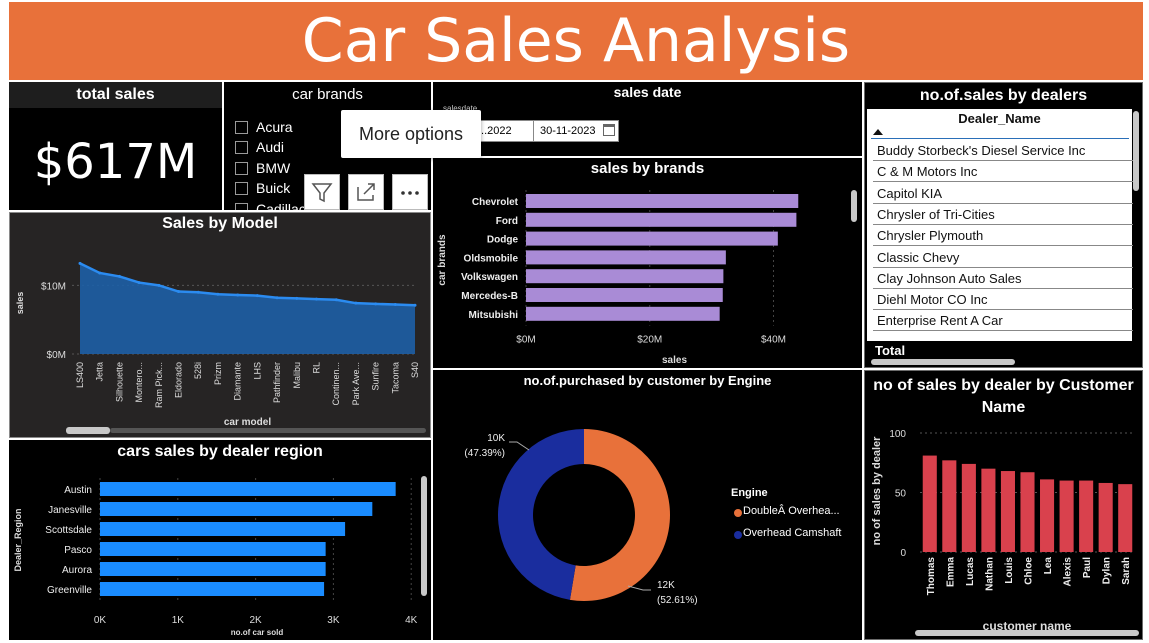  What do you see at coordinates (484, 453) in the screenshot?
I see `data-label-pct: (47.39%)` at bounding box center [484, 453].